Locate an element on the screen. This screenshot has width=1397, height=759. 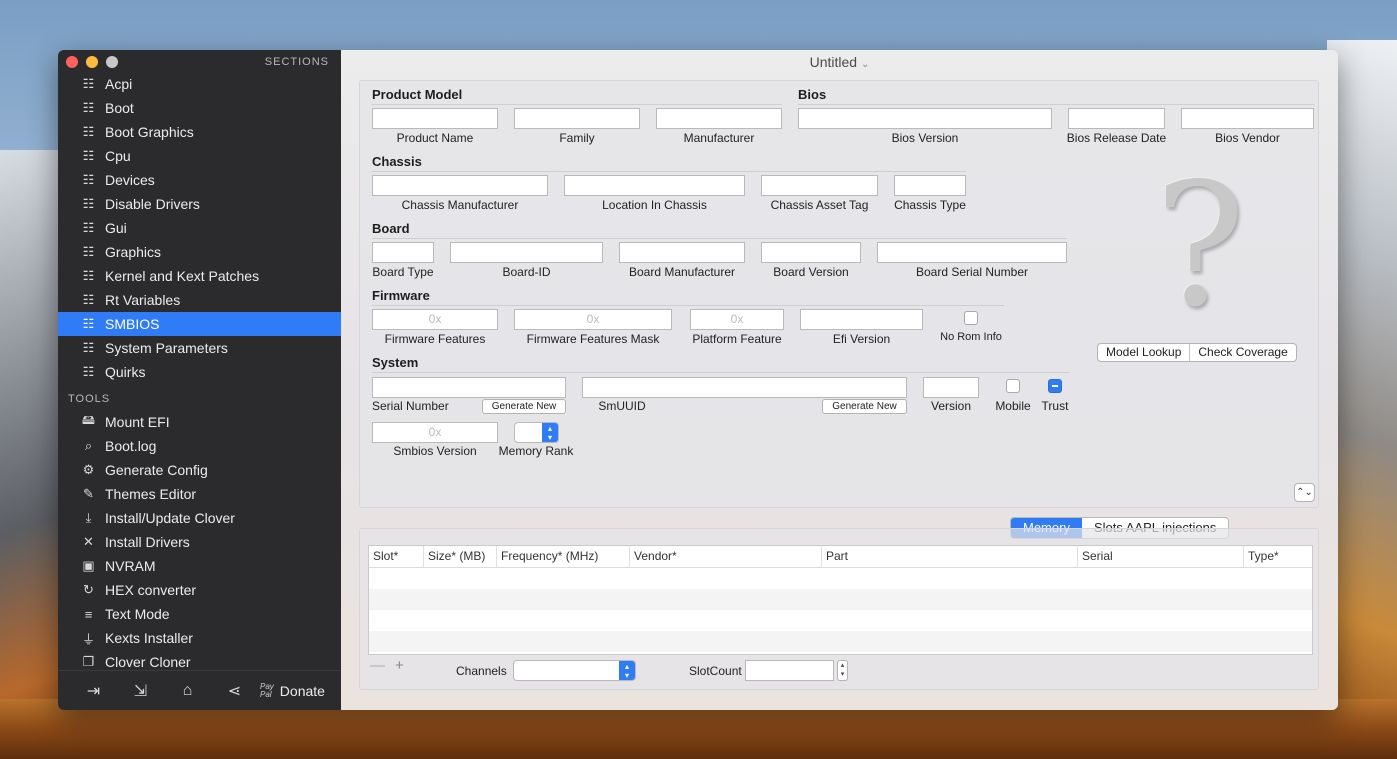
zoom-button is located at coordinates (112, 62).